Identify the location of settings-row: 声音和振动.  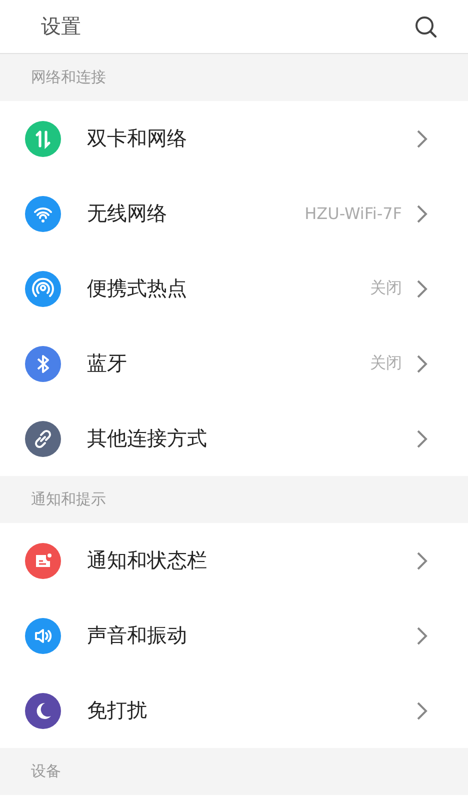
(234, 635).